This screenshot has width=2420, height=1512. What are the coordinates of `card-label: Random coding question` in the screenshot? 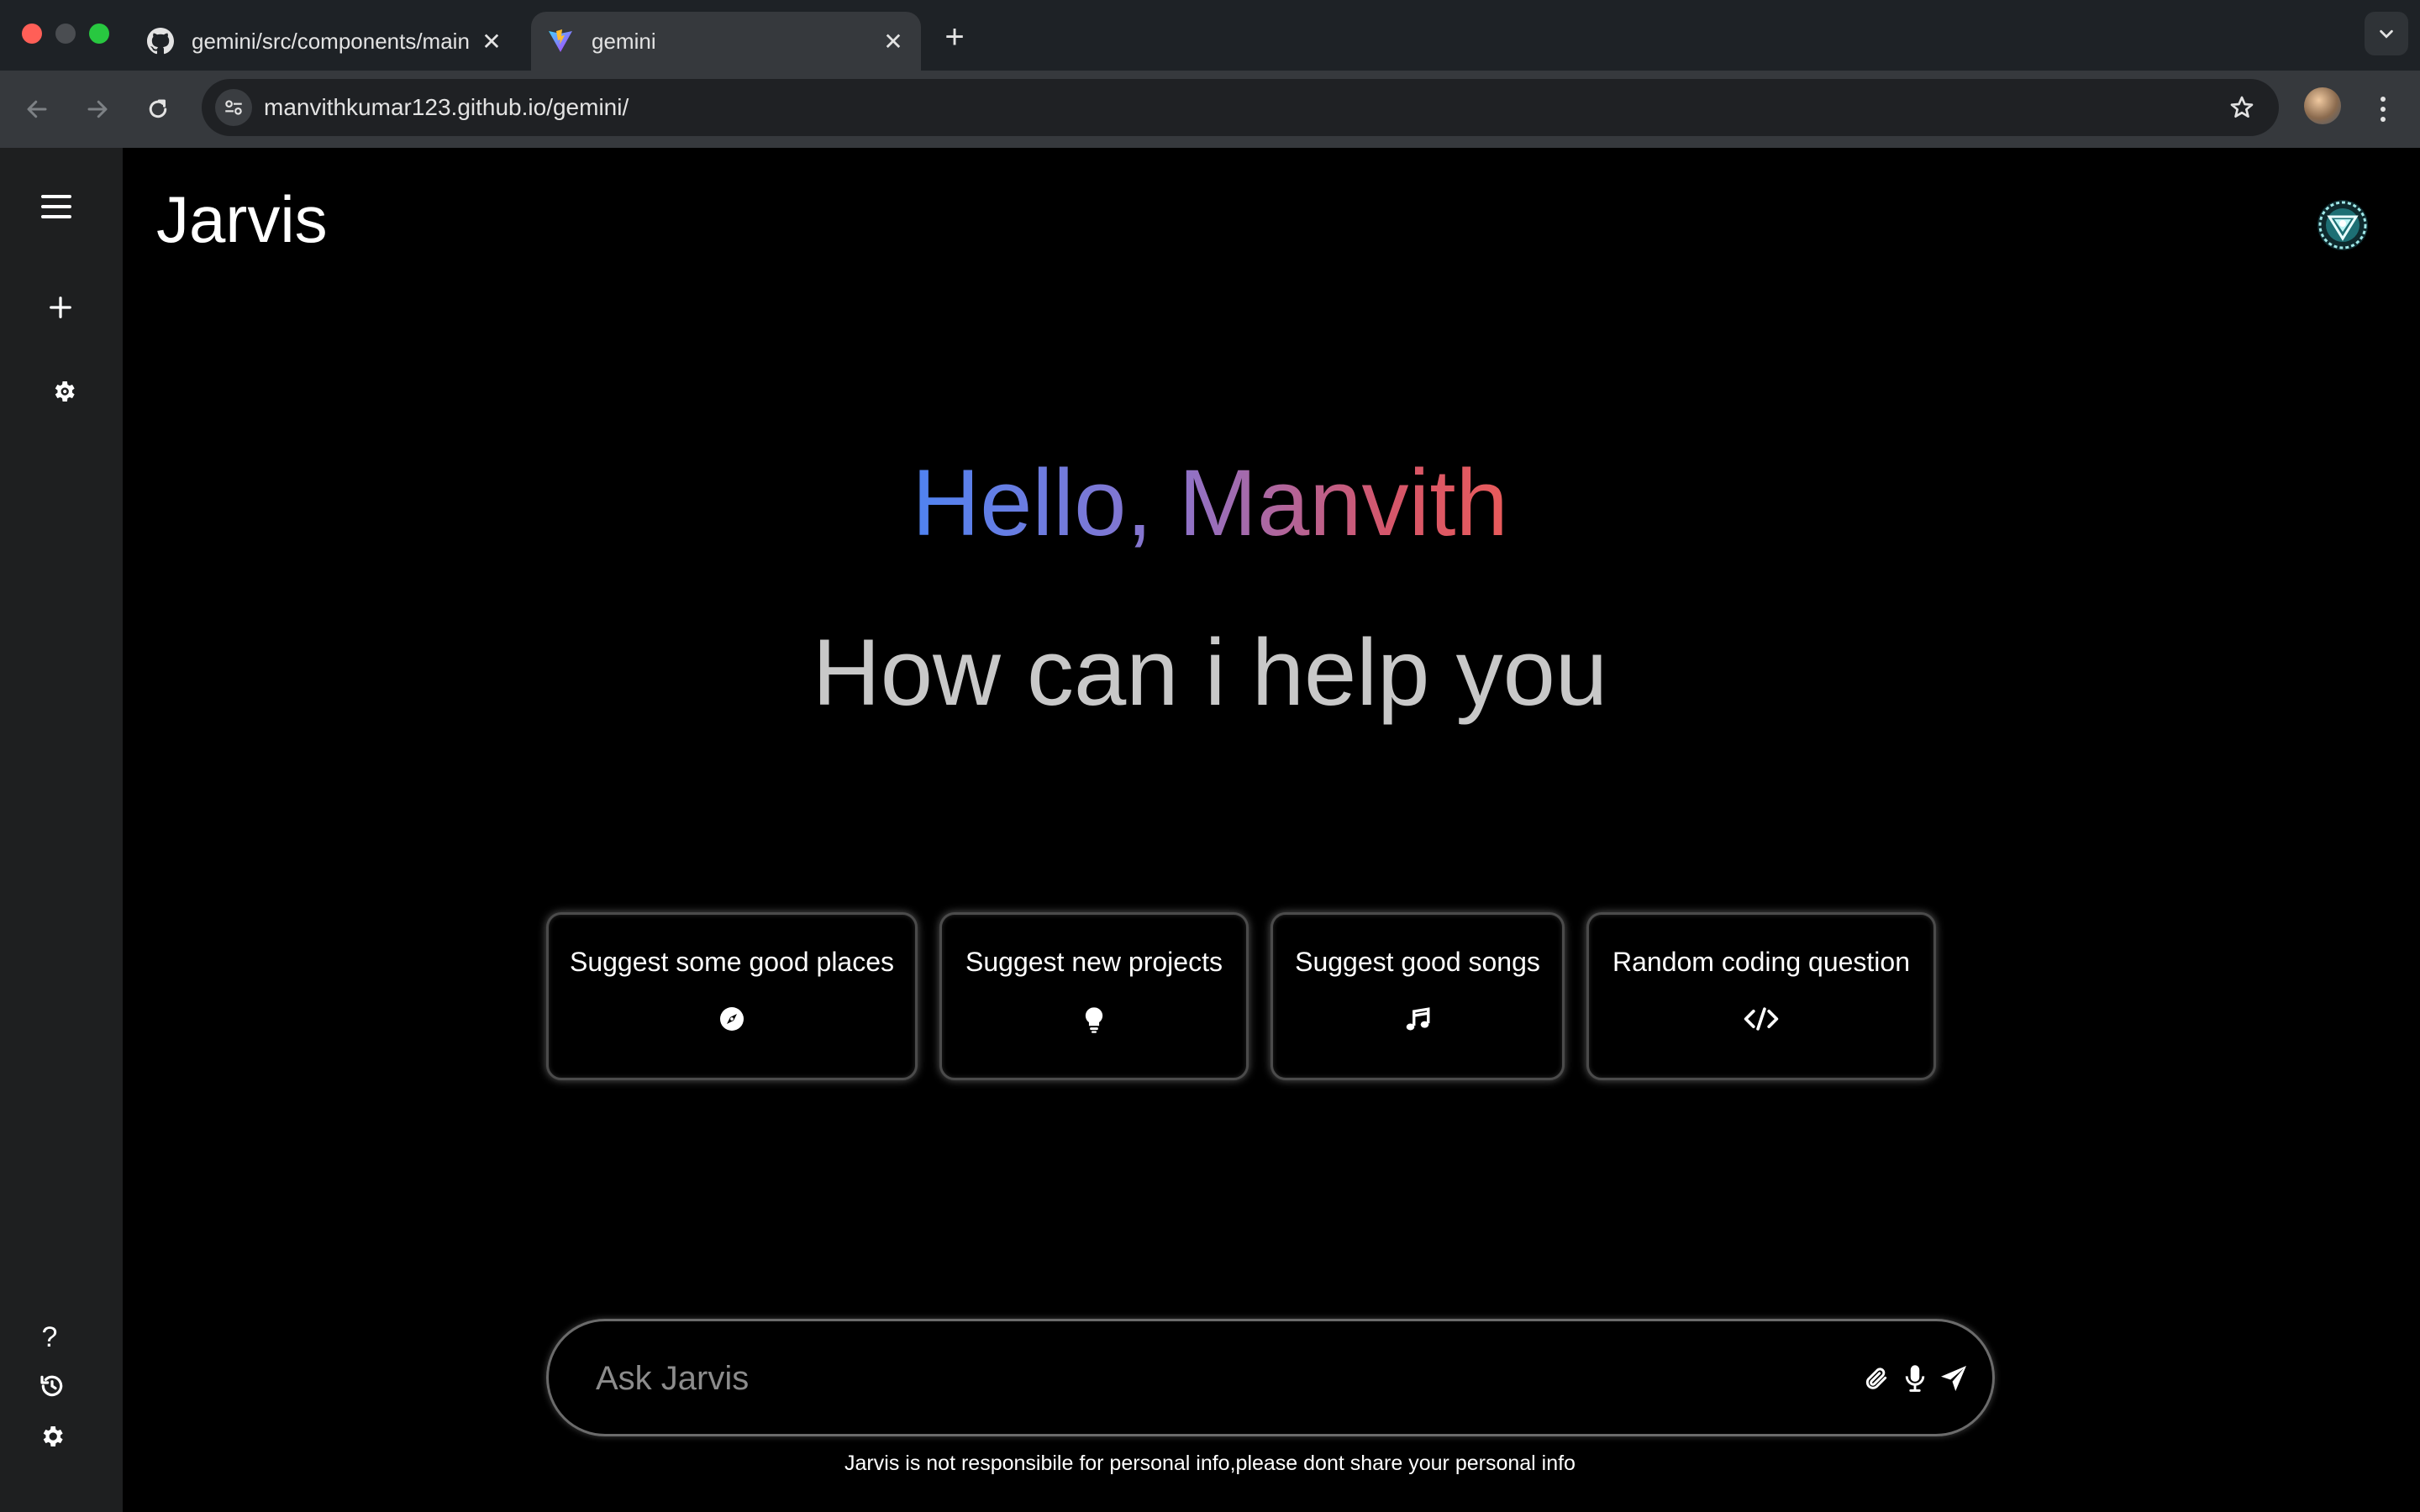 It's located at (1761, 962).